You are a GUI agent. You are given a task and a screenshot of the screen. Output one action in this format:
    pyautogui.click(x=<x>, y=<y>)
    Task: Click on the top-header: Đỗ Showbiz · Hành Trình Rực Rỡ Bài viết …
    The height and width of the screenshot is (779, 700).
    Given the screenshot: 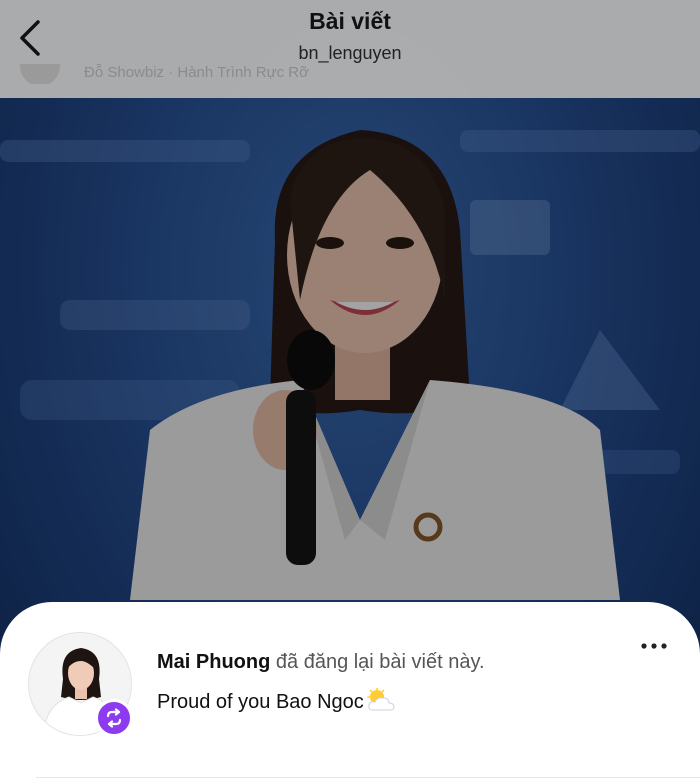 What is the action you would take?
    pyautogui.click(x=350, y=49)
    